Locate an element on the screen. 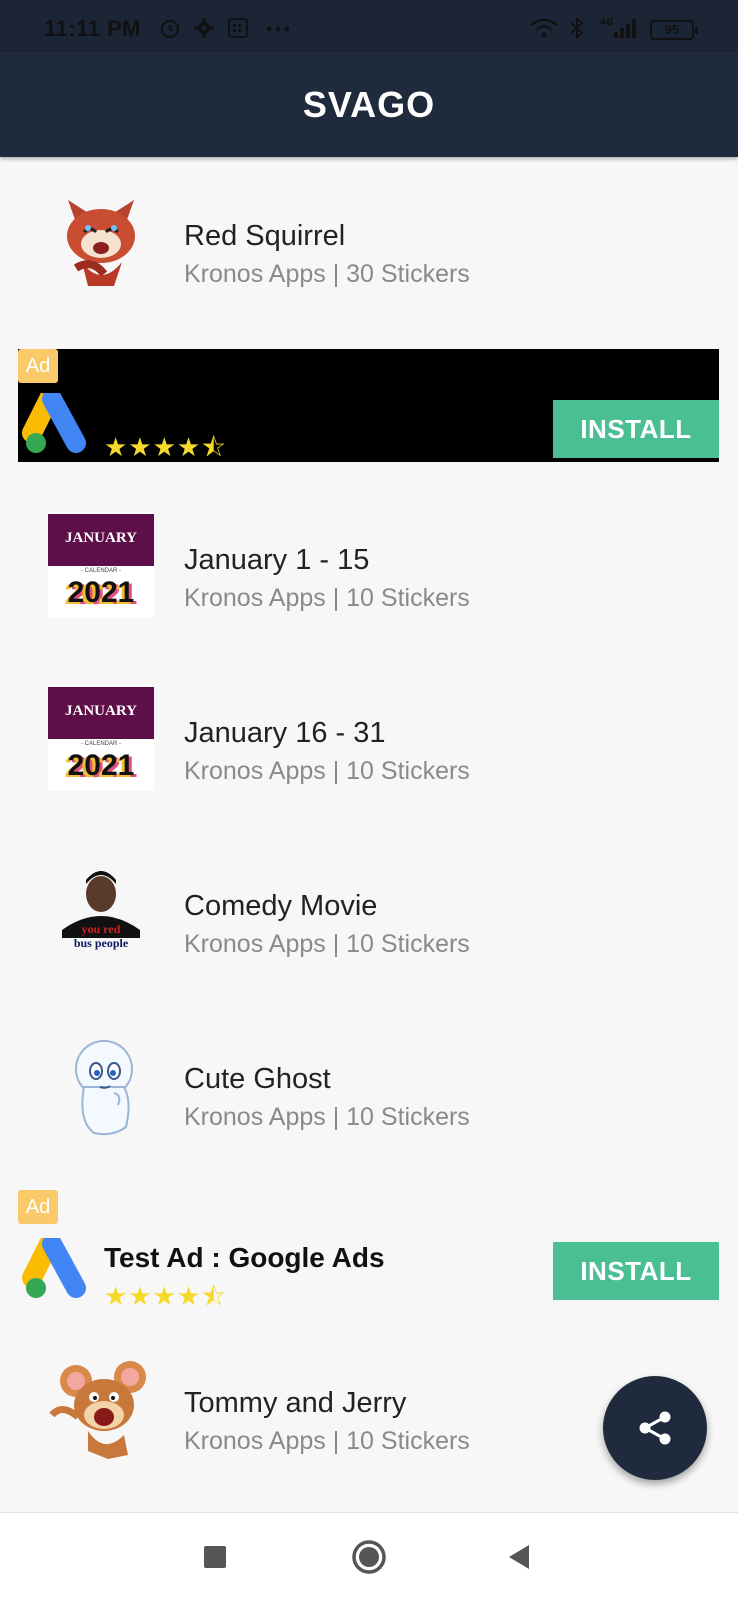 Image resolution: width=738 pixels, height=1600 pixels. share-icon is located at coordinates (655, 1430).